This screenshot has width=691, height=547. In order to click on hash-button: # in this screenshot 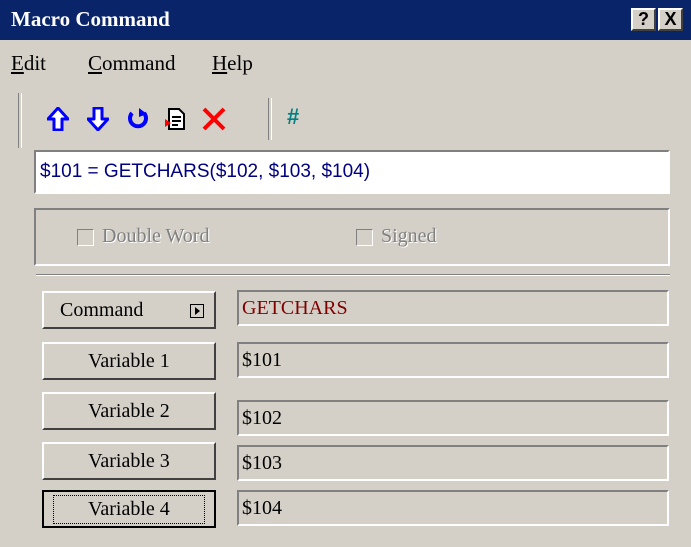, I will do `click(293, 117)`.